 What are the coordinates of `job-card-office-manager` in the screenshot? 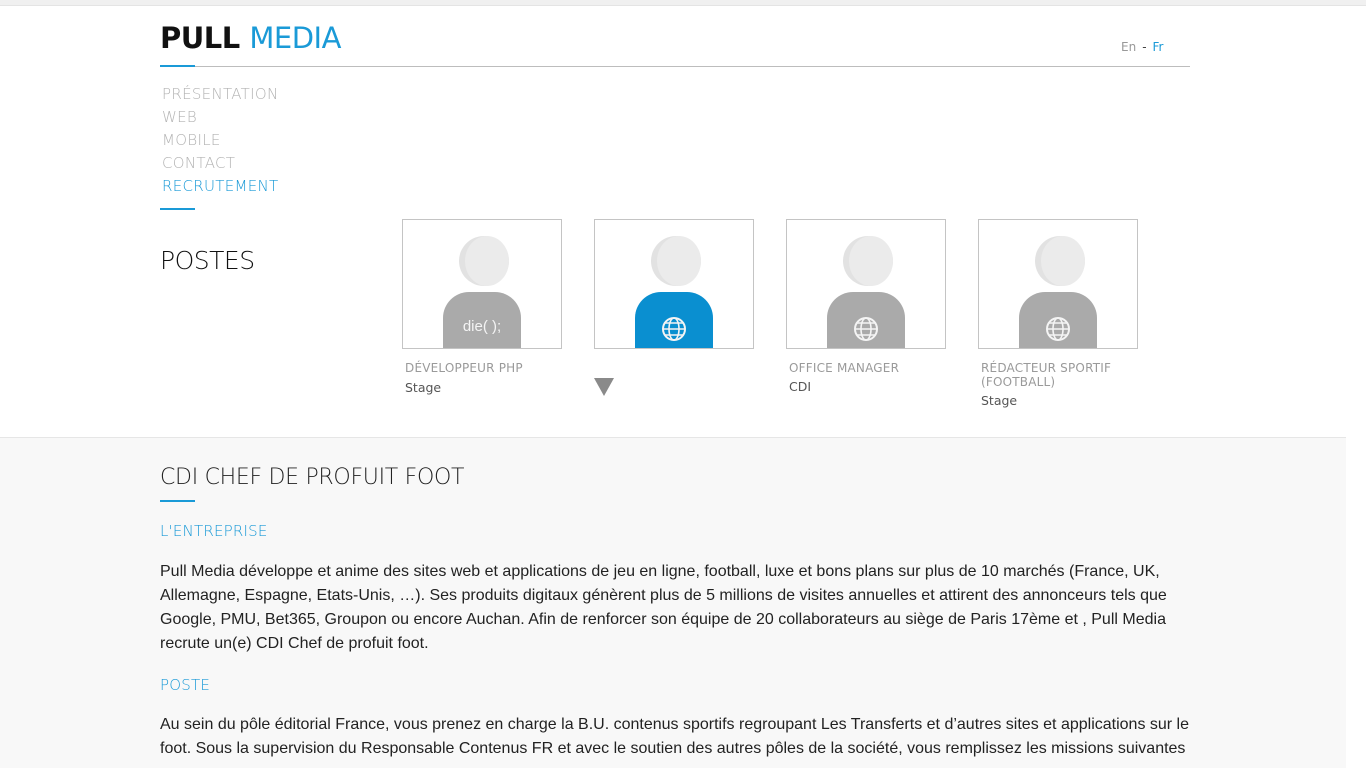 It's located at (866, 284).